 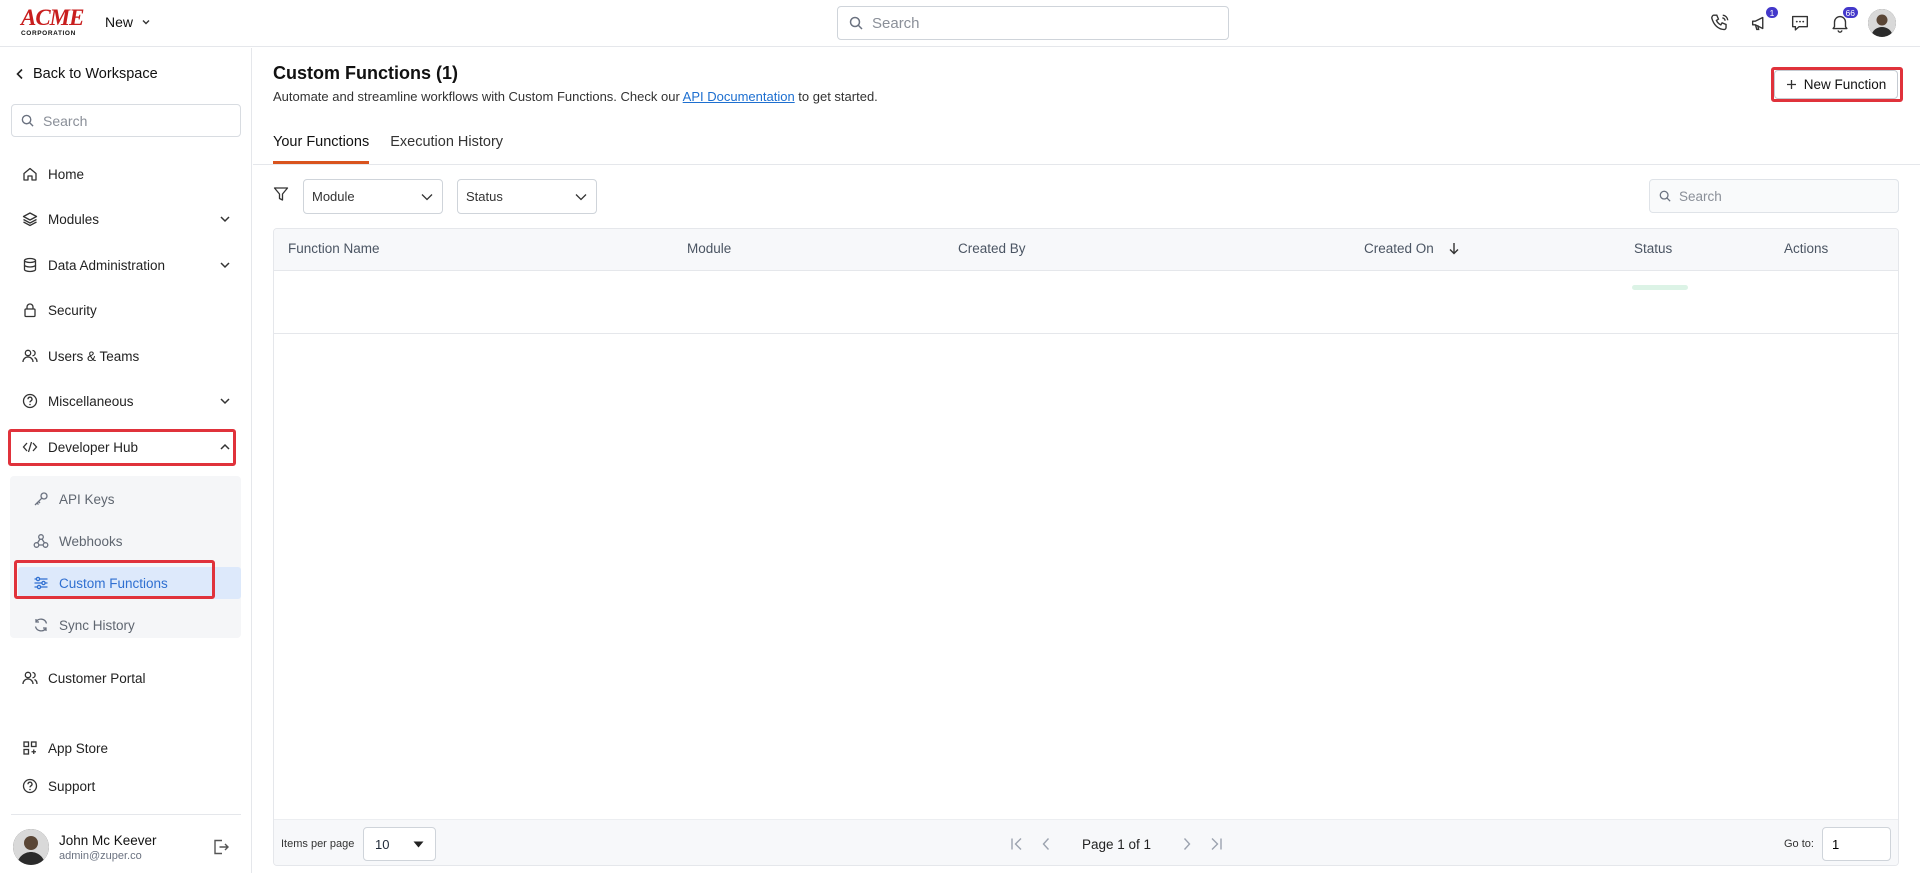 I want to click on lock-icon, so click(x=30, y=310).